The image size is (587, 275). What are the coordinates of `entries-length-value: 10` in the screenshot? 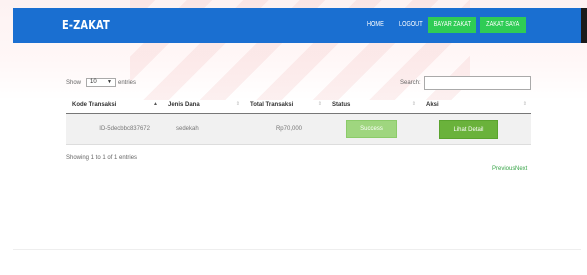 It's located at (93, 82).